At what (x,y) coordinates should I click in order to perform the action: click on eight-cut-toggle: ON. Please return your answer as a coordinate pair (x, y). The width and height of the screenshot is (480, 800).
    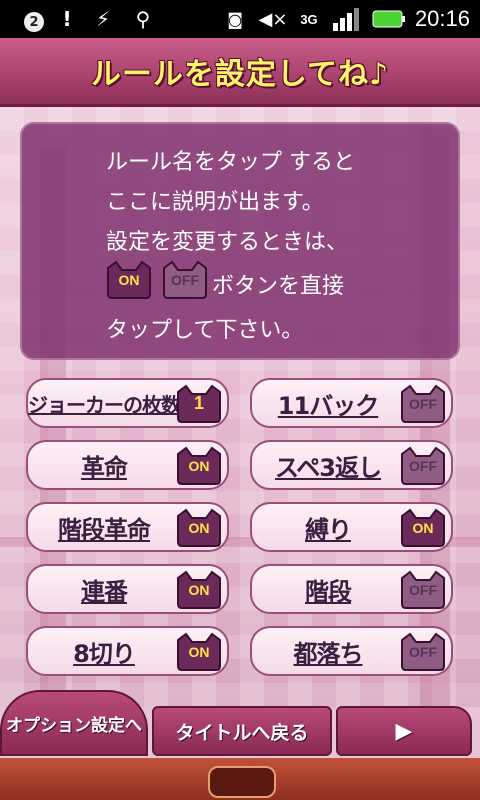
    Looking at the image, I should click on (199, 652).